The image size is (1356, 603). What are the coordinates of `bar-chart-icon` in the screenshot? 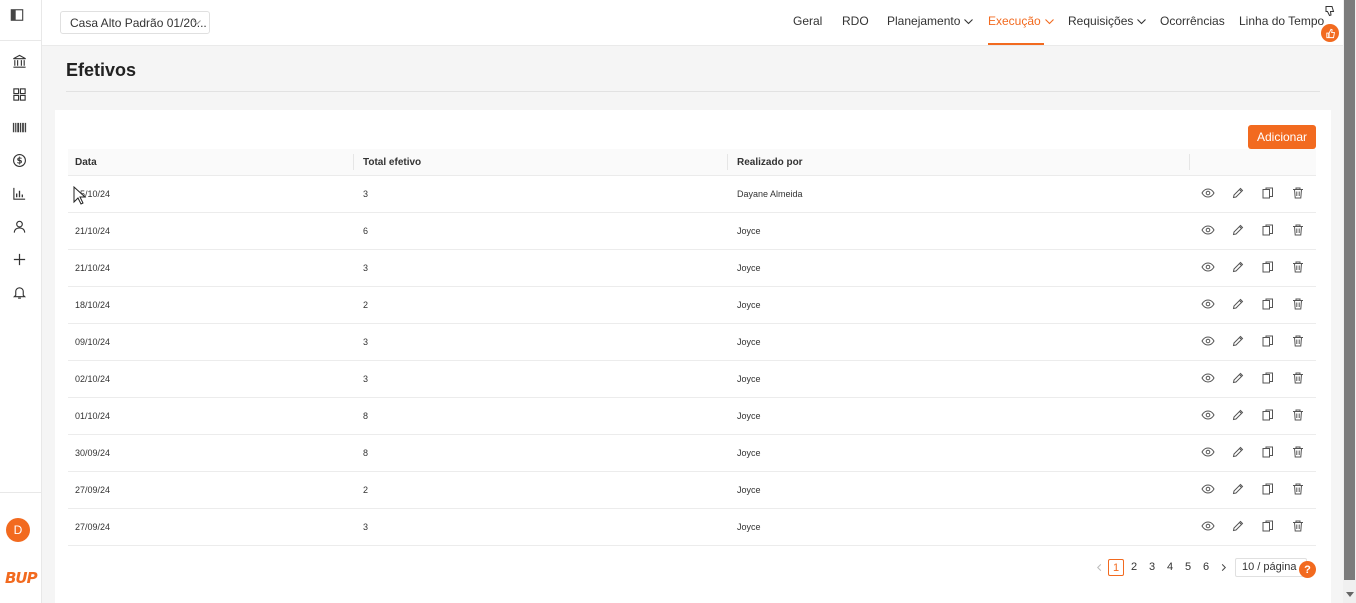 It's located at (19, 193).